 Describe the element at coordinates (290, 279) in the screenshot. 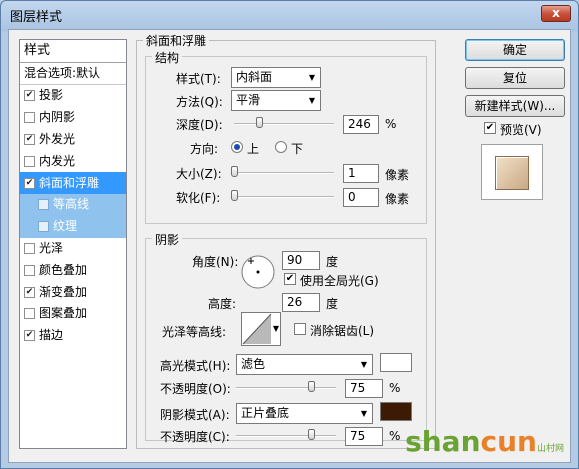

I see `global-light-checkbox: ✔` at that location.